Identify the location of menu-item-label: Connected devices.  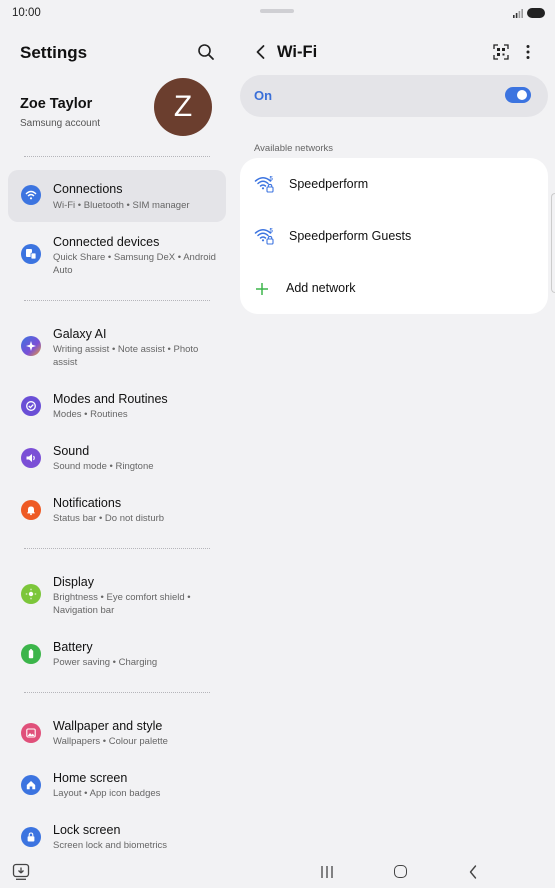
(106, 242).